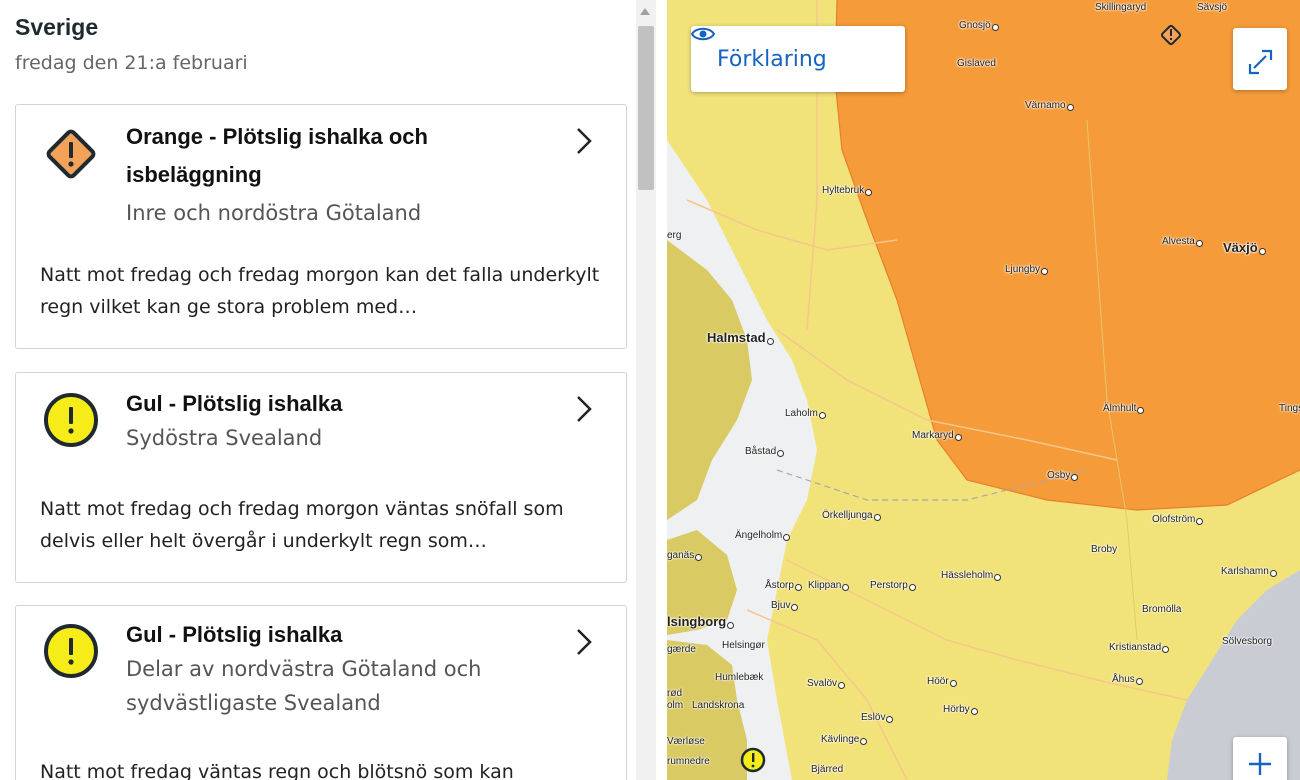  What do you see at coordinates (646, 390) in the screenshot?
I see `panel-scrollbar` at bounding box center [646, 390].